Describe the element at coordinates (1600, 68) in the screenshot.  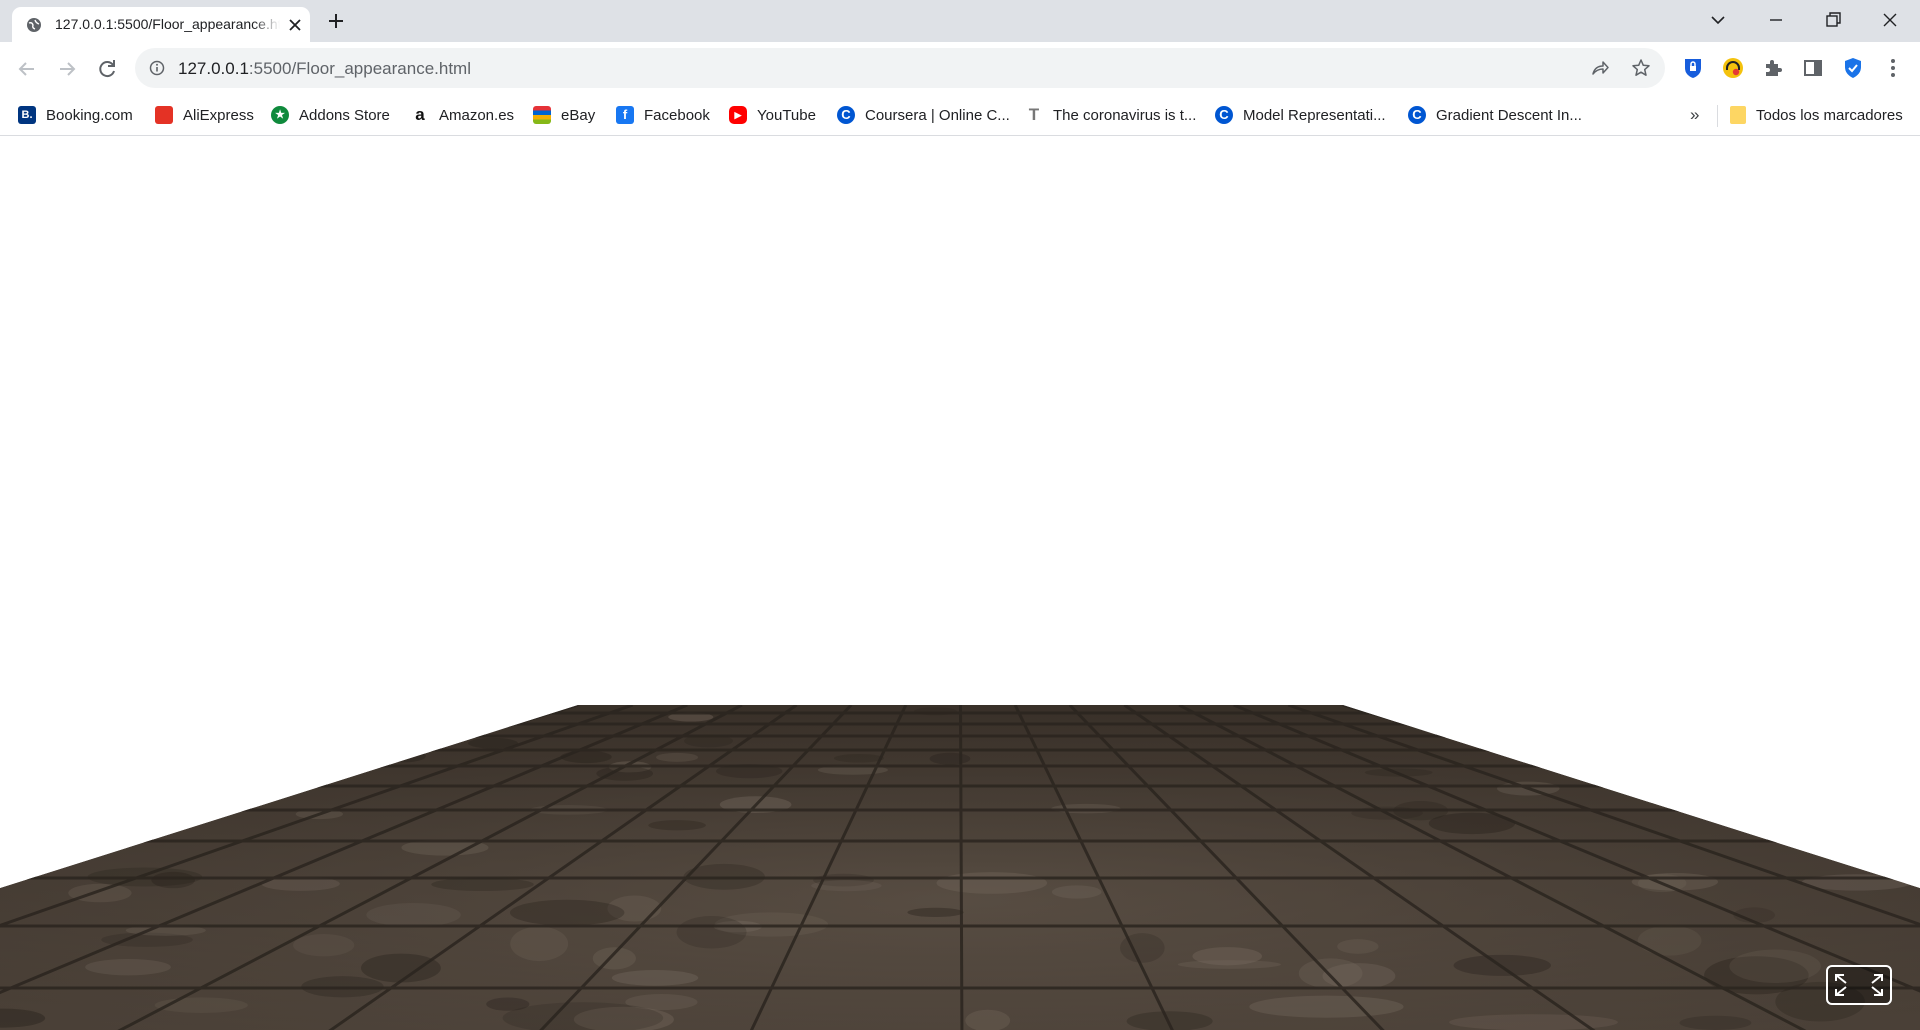
I see `share-icon` at that location.